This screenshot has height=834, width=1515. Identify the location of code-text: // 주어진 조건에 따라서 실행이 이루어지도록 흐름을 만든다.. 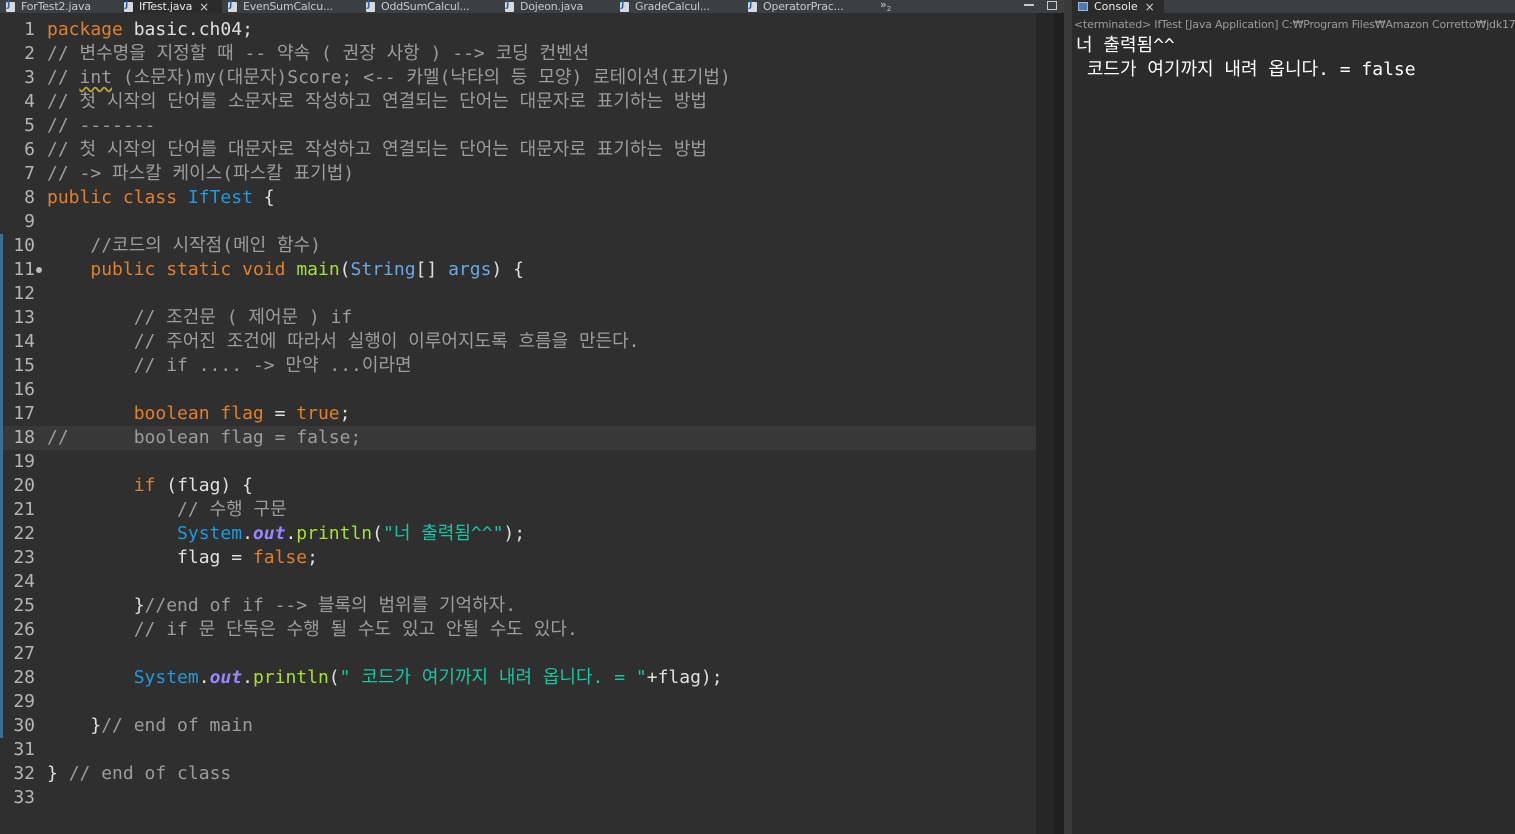
(343, 342).